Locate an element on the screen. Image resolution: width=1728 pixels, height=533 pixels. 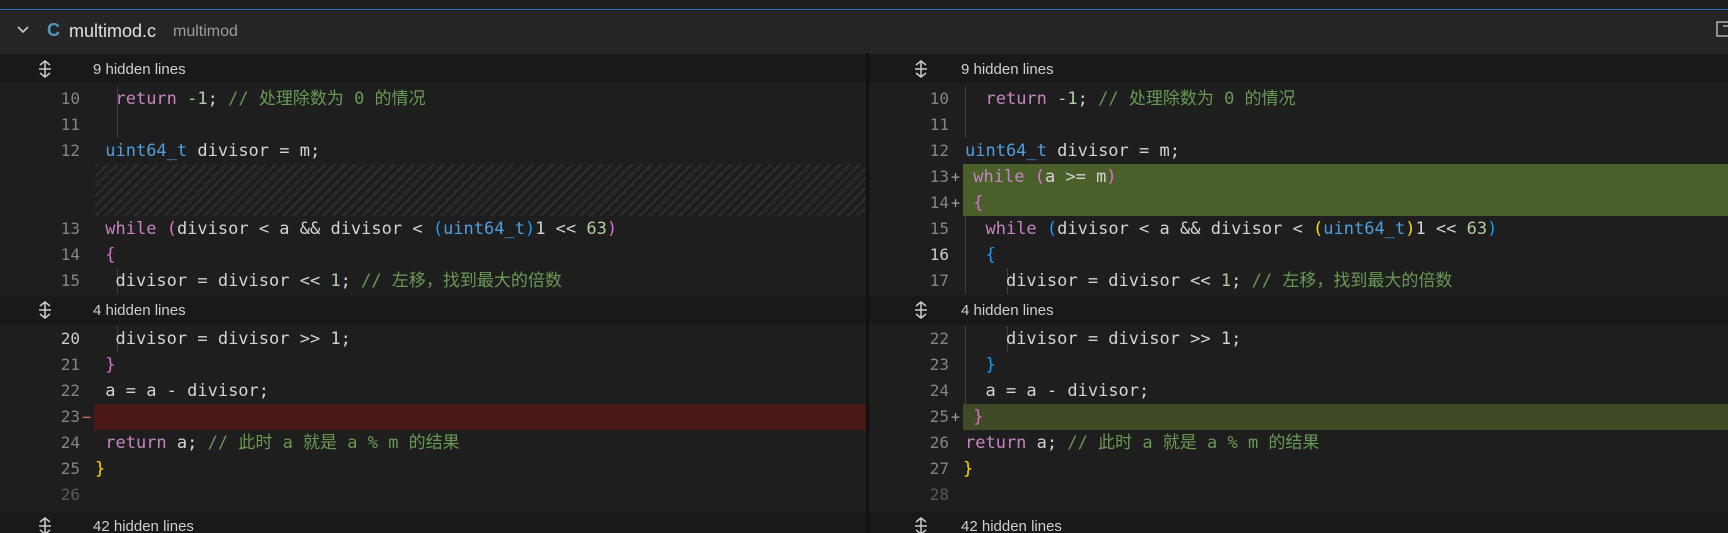
indent-guide is located at coordinates (117, 125).